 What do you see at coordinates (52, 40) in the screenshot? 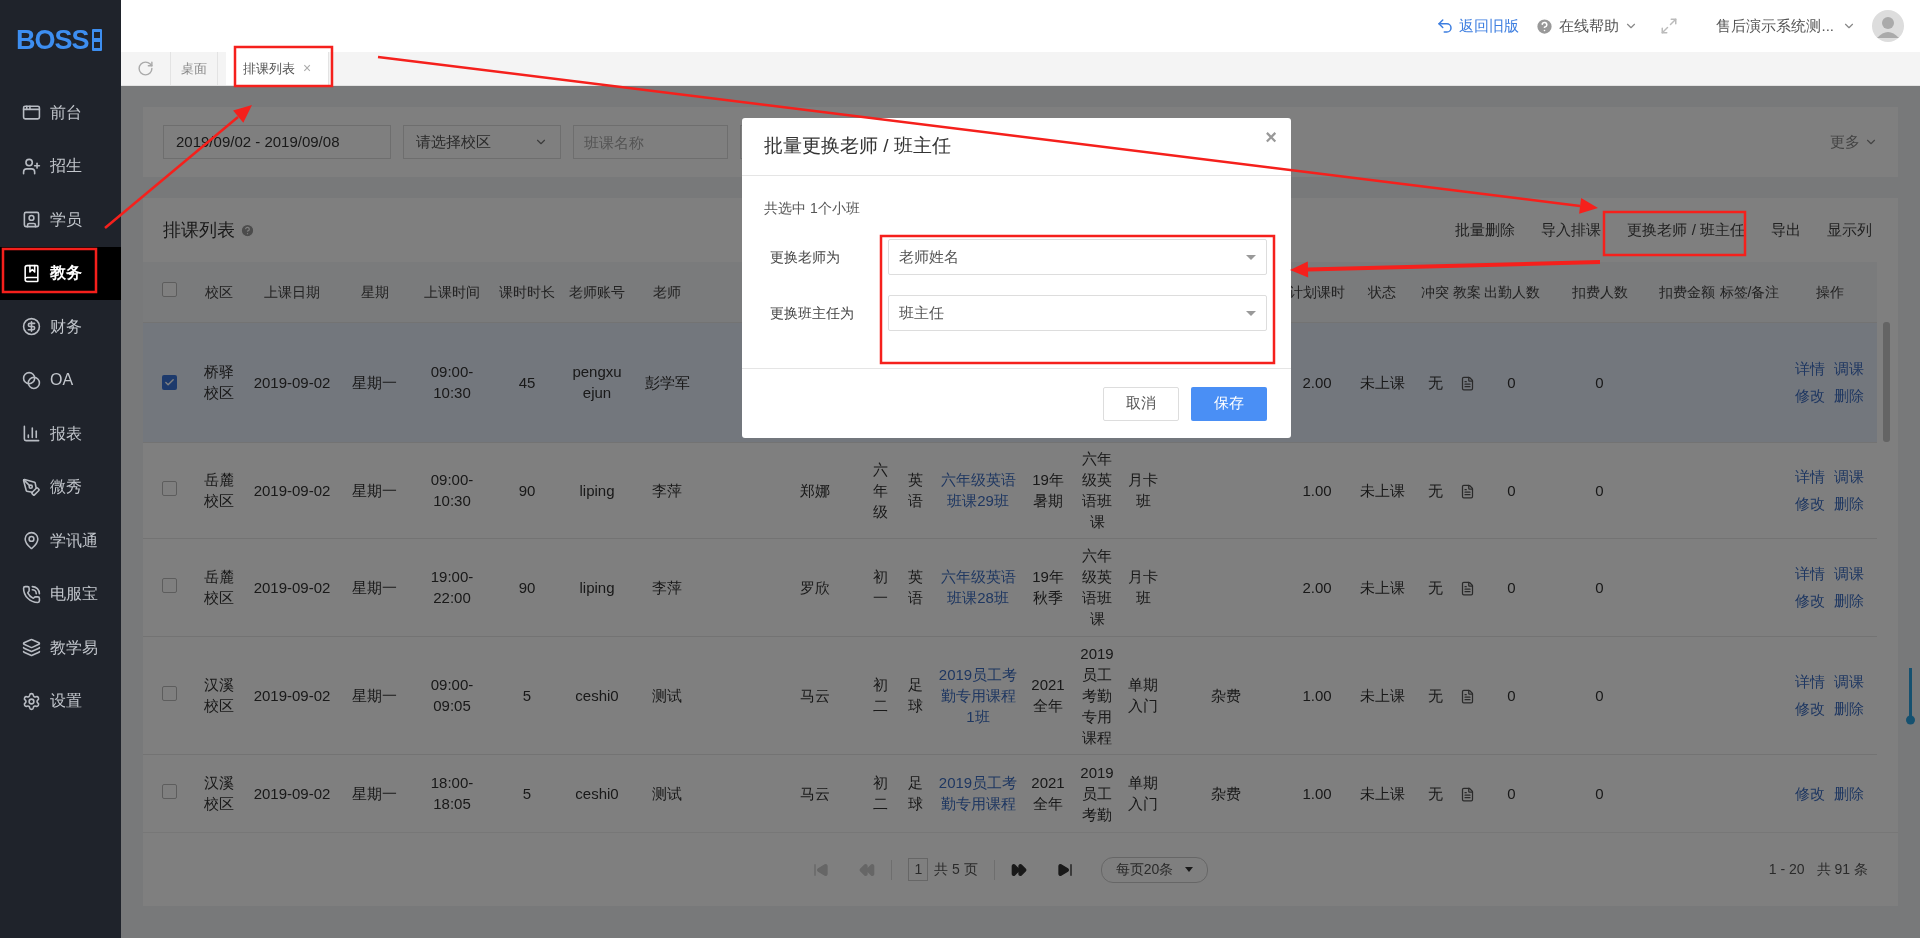
I see `logo: BOSS` at bounding box center [52, 40].